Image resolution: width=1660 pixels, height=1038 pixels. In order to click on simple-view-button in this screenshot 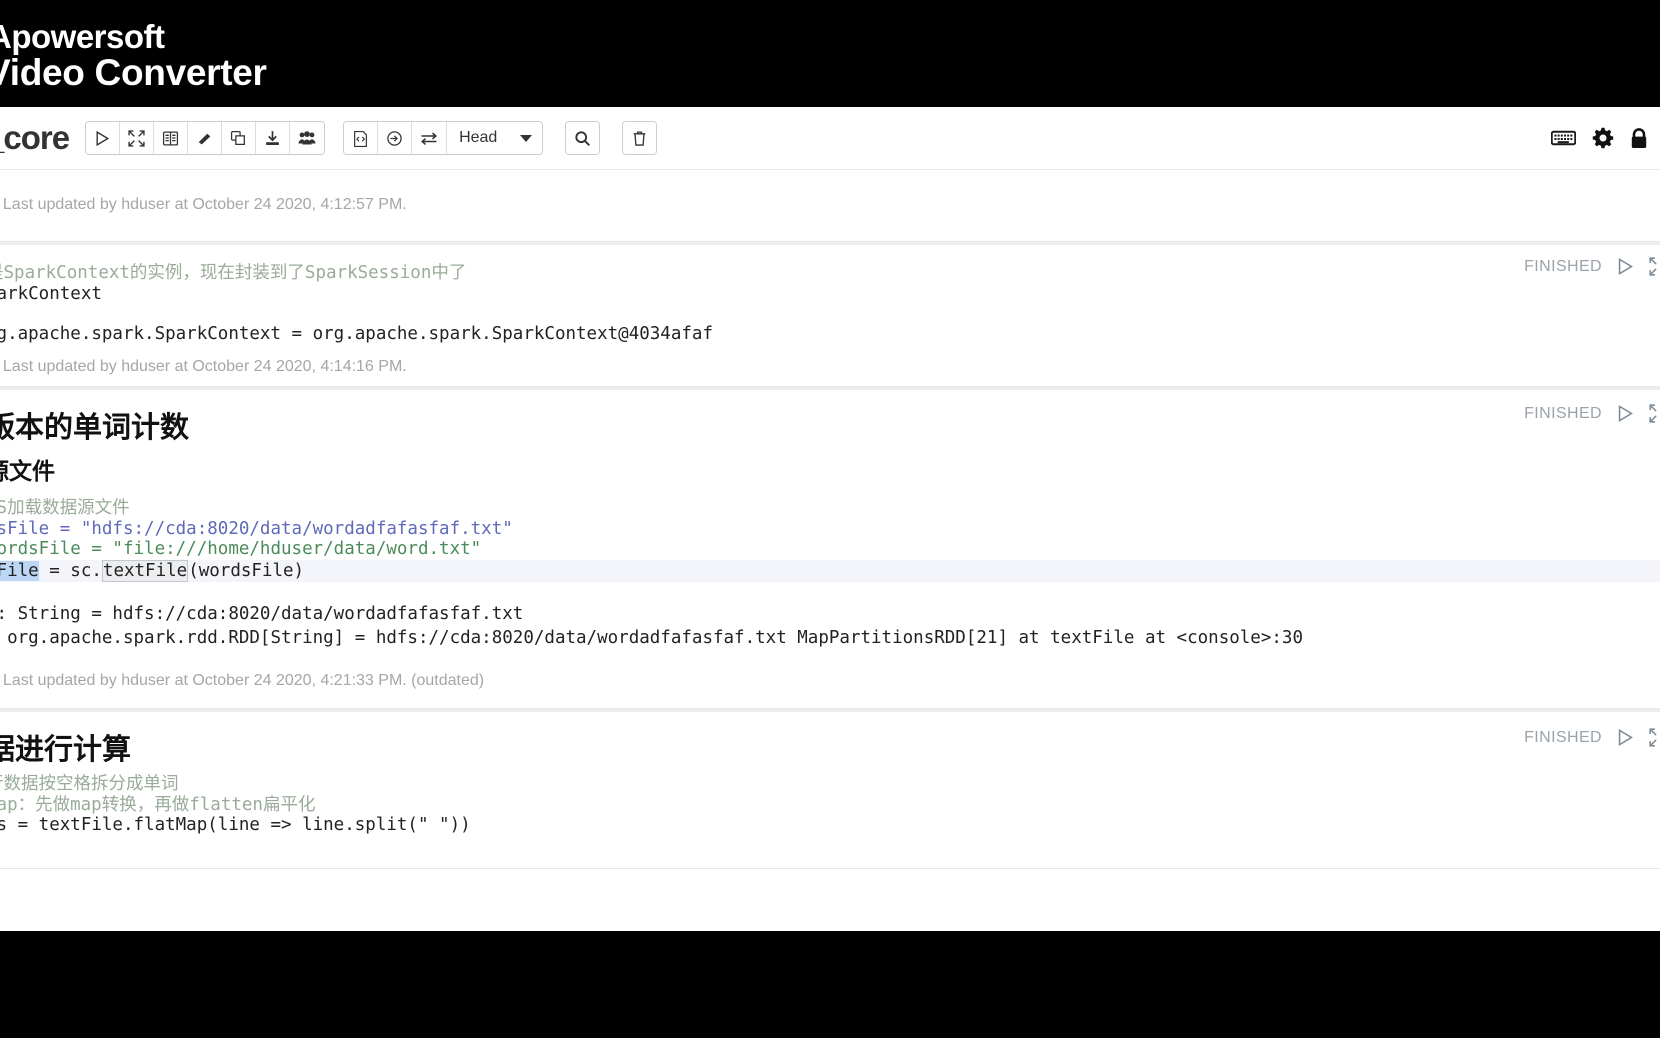, I will do `click(395, 138)`.